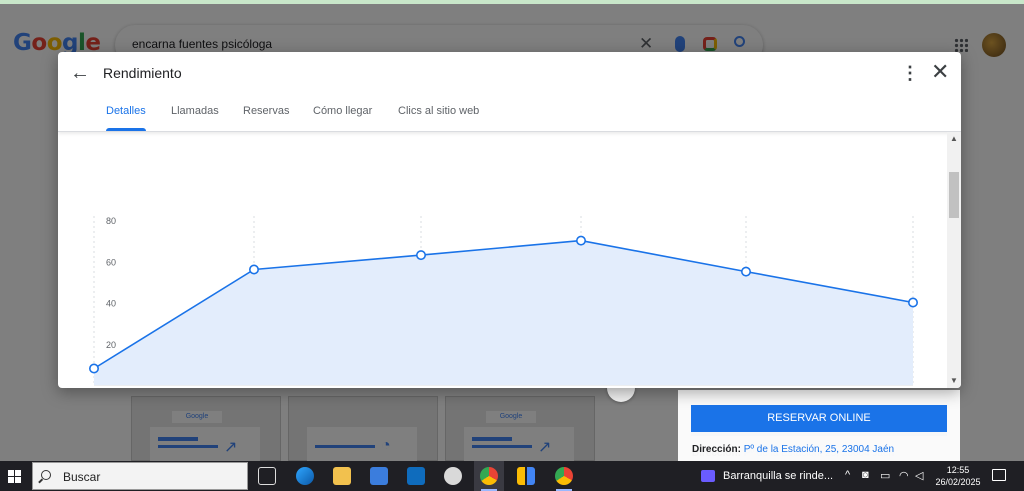  I want to click on search-icon, so click(46, 475).